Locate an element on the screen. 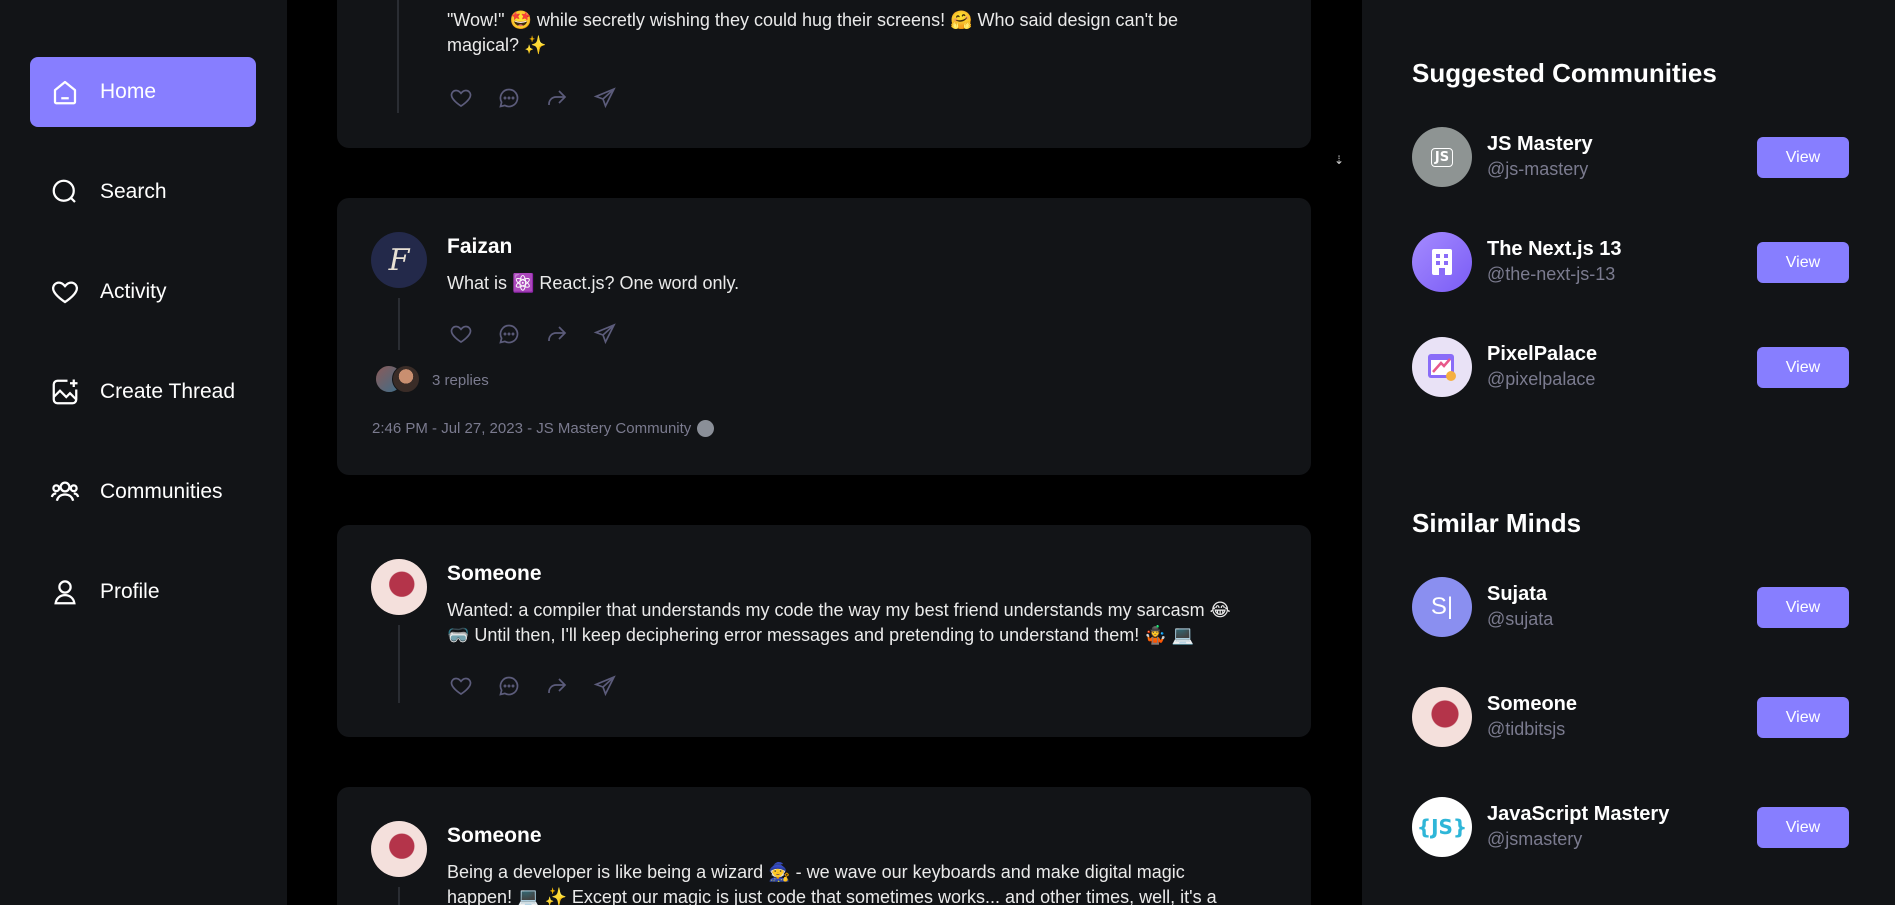 This screenshot has height=905, width=1895. suggested-communities-title: Suggested Communities is located at coordinates (1564, 73).